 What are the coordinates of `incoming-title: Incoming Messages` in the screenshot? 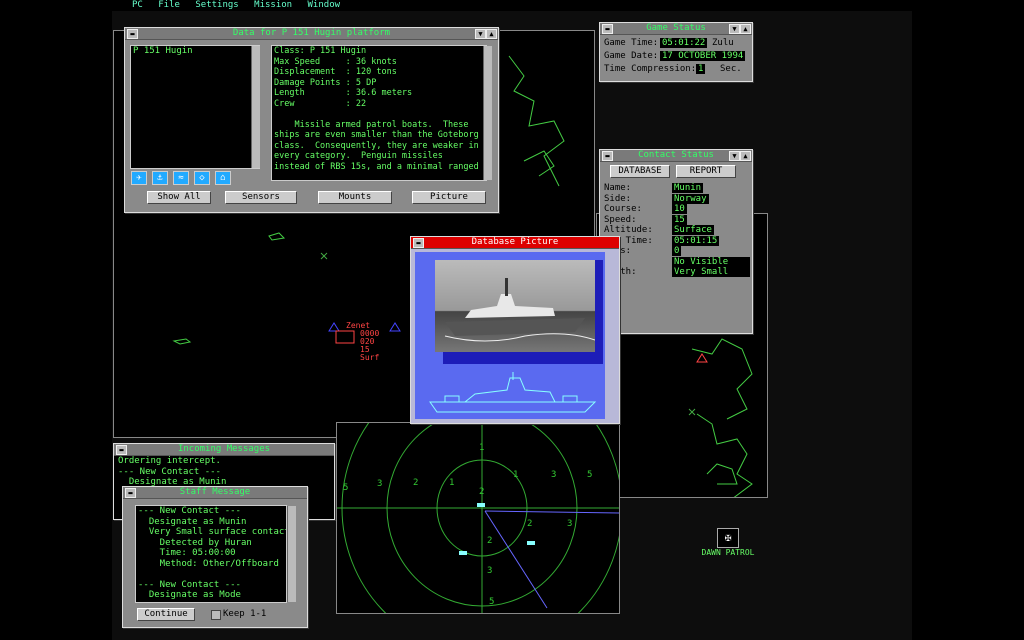 It's located at (224, 449).